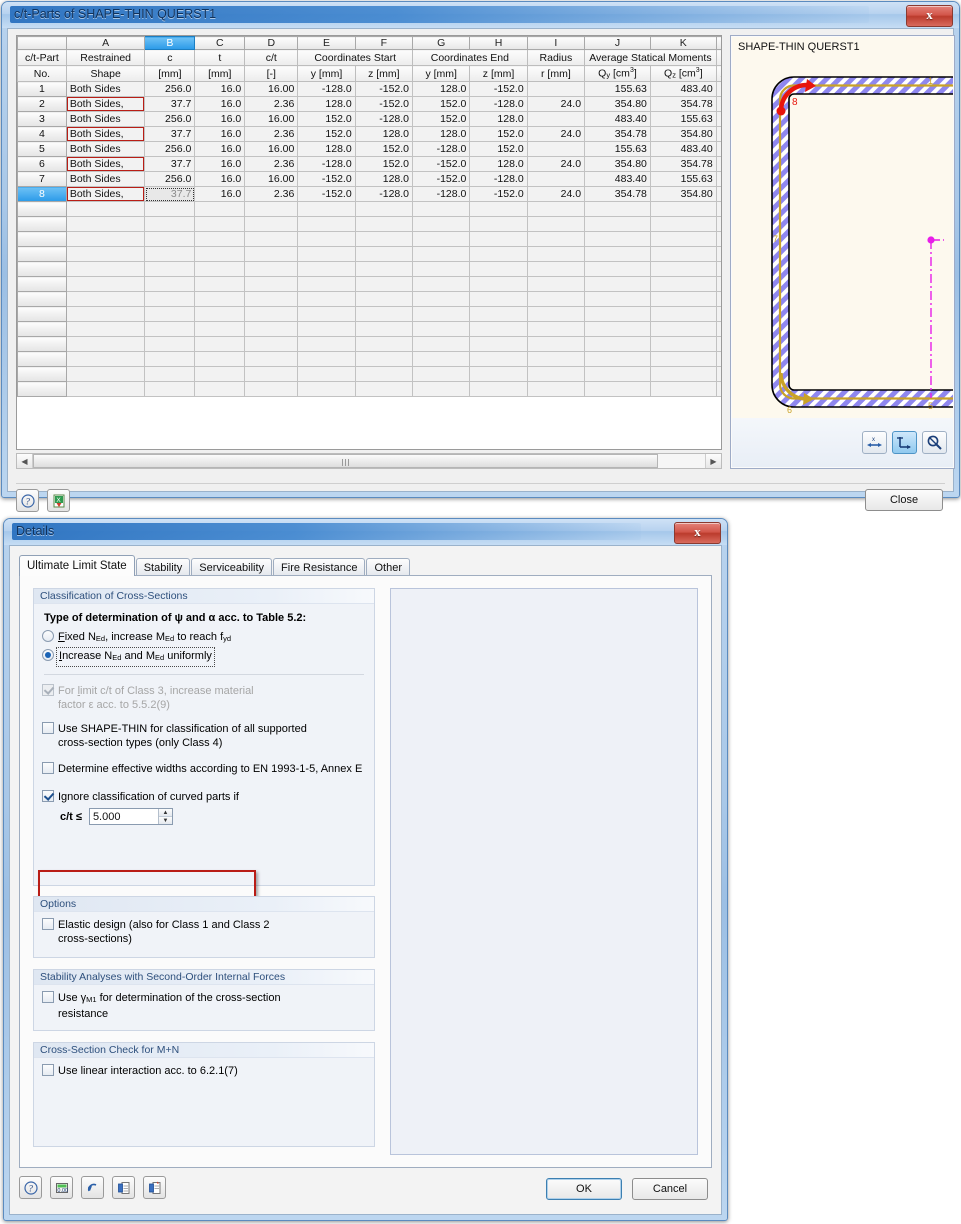  What do you see at coordinates (326, 89) in the screenshot?
I see `cell-start-y: -128.0` at bounding box center [326, 89].